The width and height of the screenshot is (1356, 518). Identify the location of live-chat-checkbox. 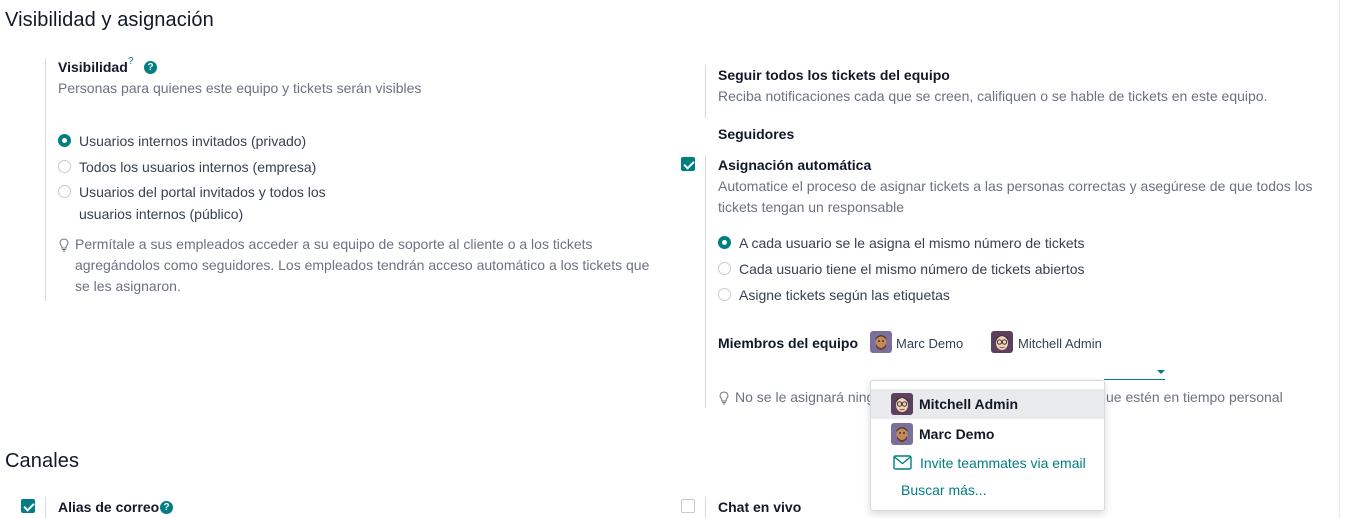
(688, 506).